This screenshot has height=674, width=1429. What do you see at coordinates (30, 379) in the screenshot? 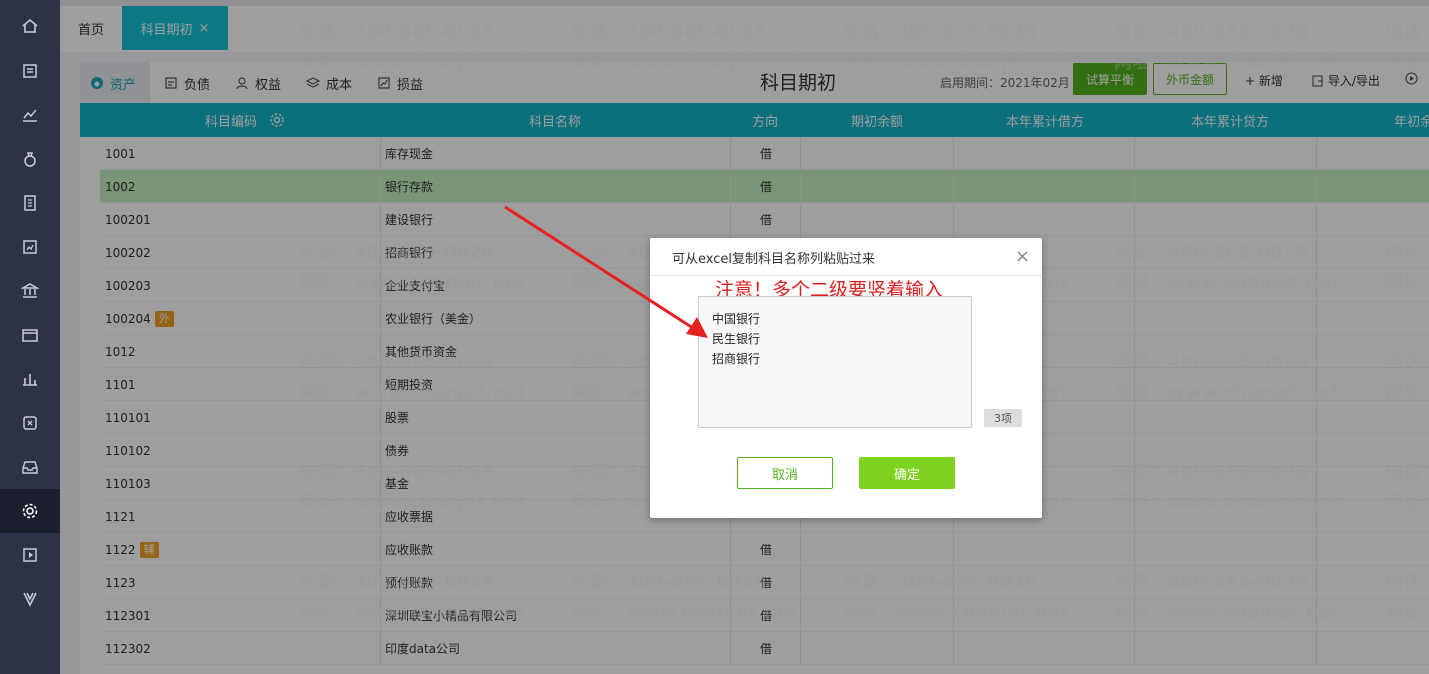
I see `salary-icon` at bounding box center [30, 379].